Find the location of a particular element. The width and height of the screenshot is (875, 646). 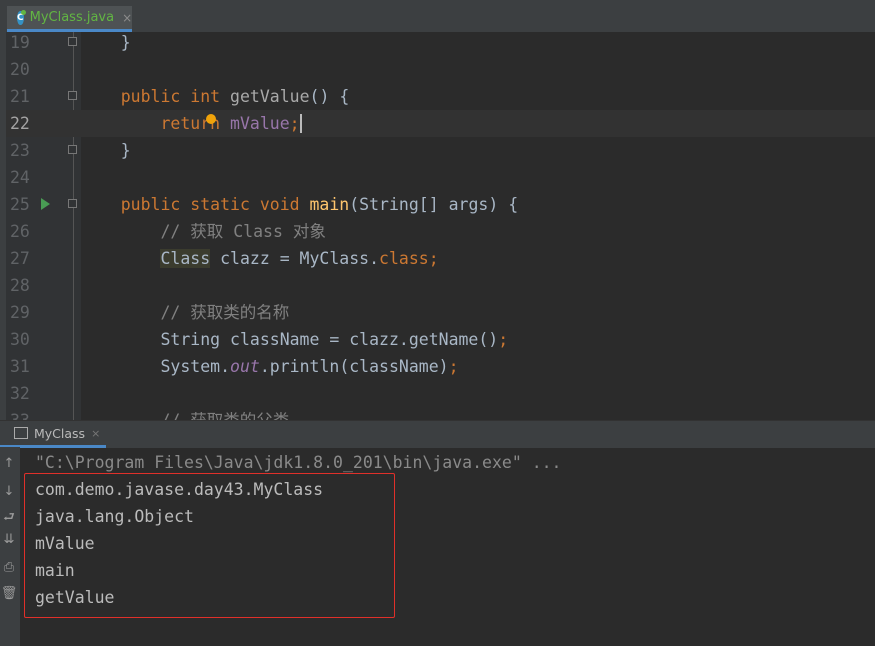

code-token: mValue is located at coordinates (260, 123).